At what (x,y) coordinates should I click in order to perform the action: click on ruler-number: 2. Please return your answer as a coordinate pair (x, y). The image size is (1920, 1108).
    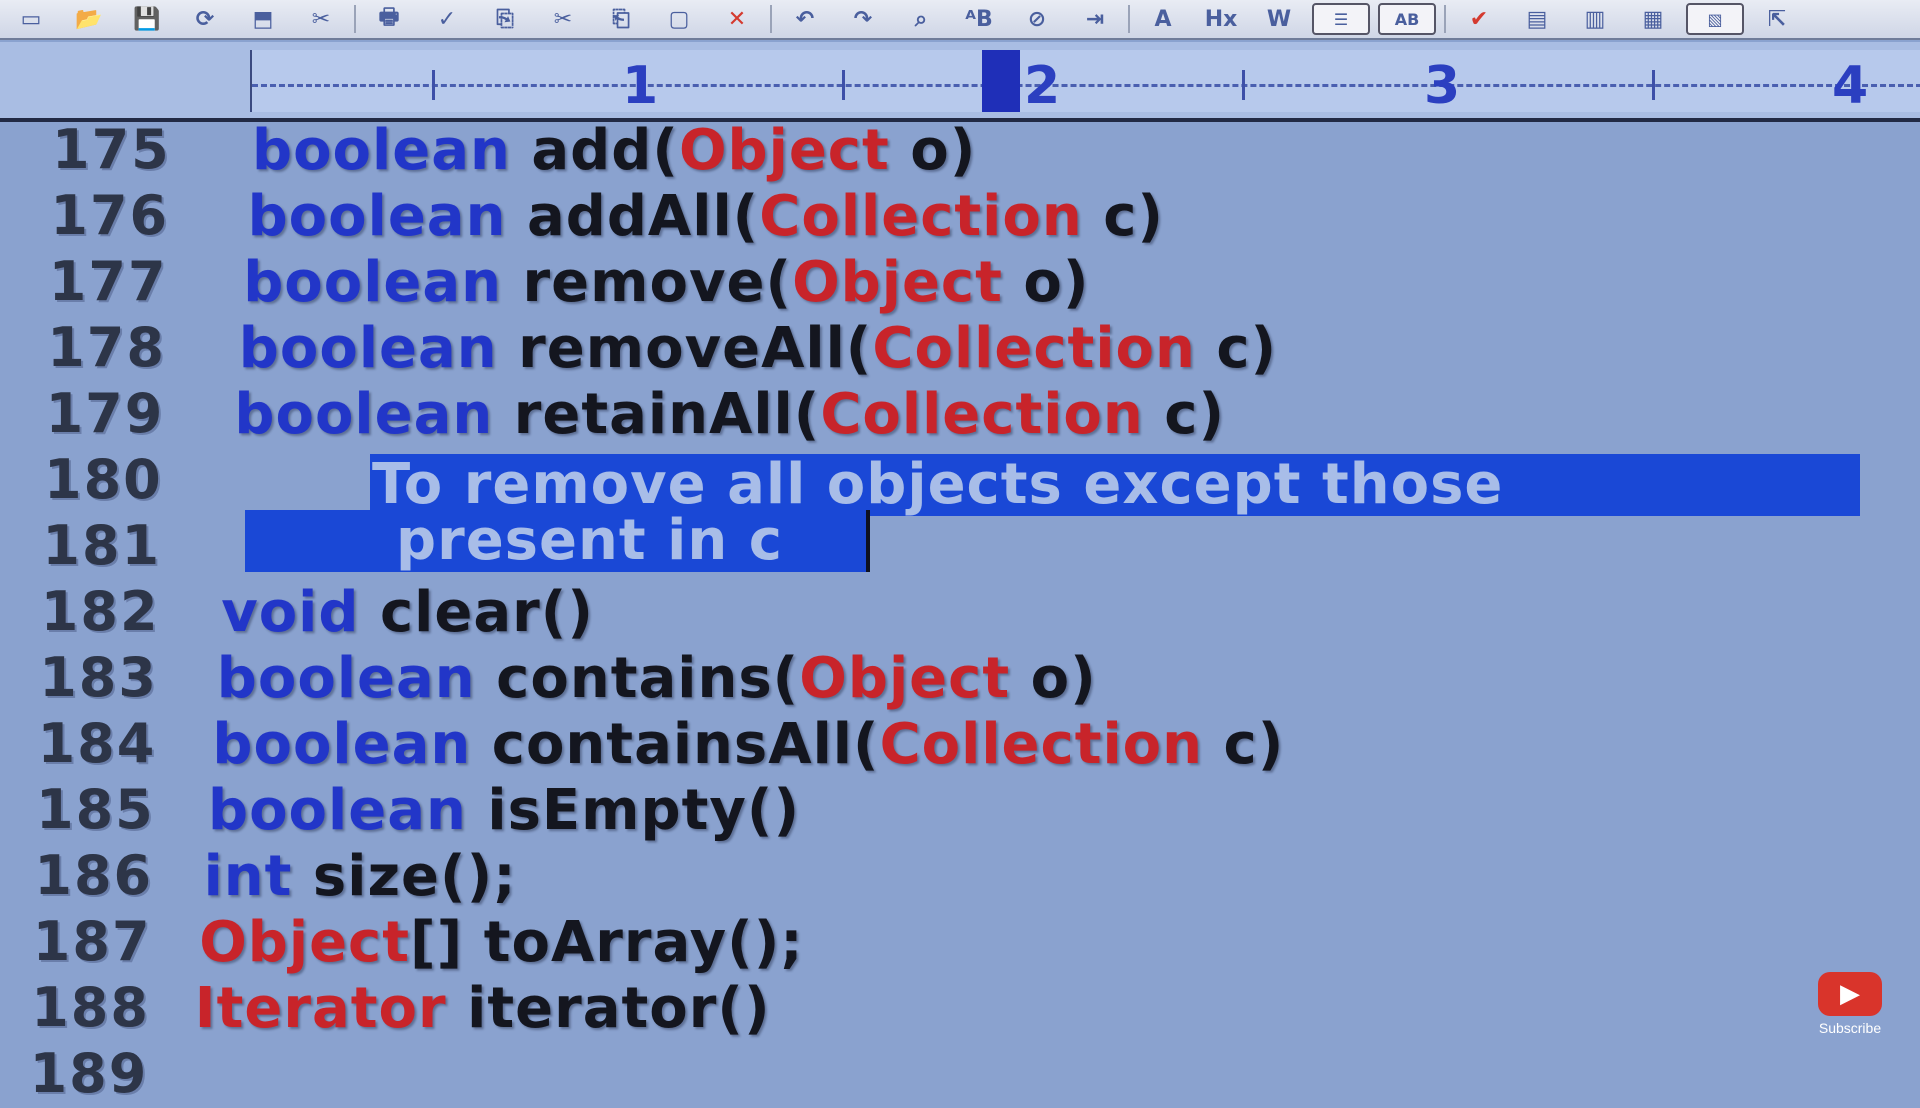
    Looking at the image, I should click on (1042, 86).